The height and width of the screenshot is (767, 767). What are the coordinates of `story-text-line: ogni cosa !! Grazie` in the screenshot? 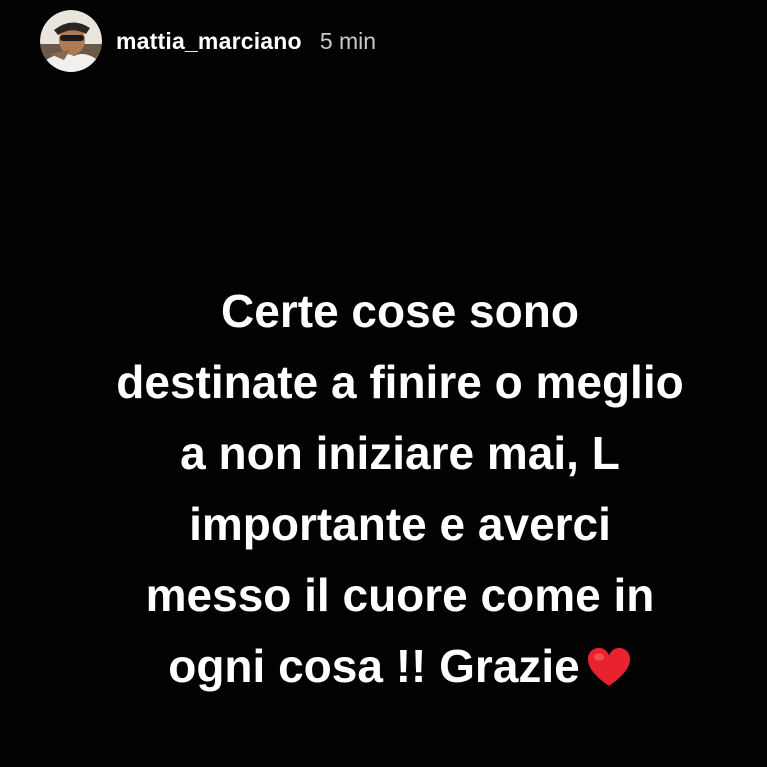 It's located at (374, 666).